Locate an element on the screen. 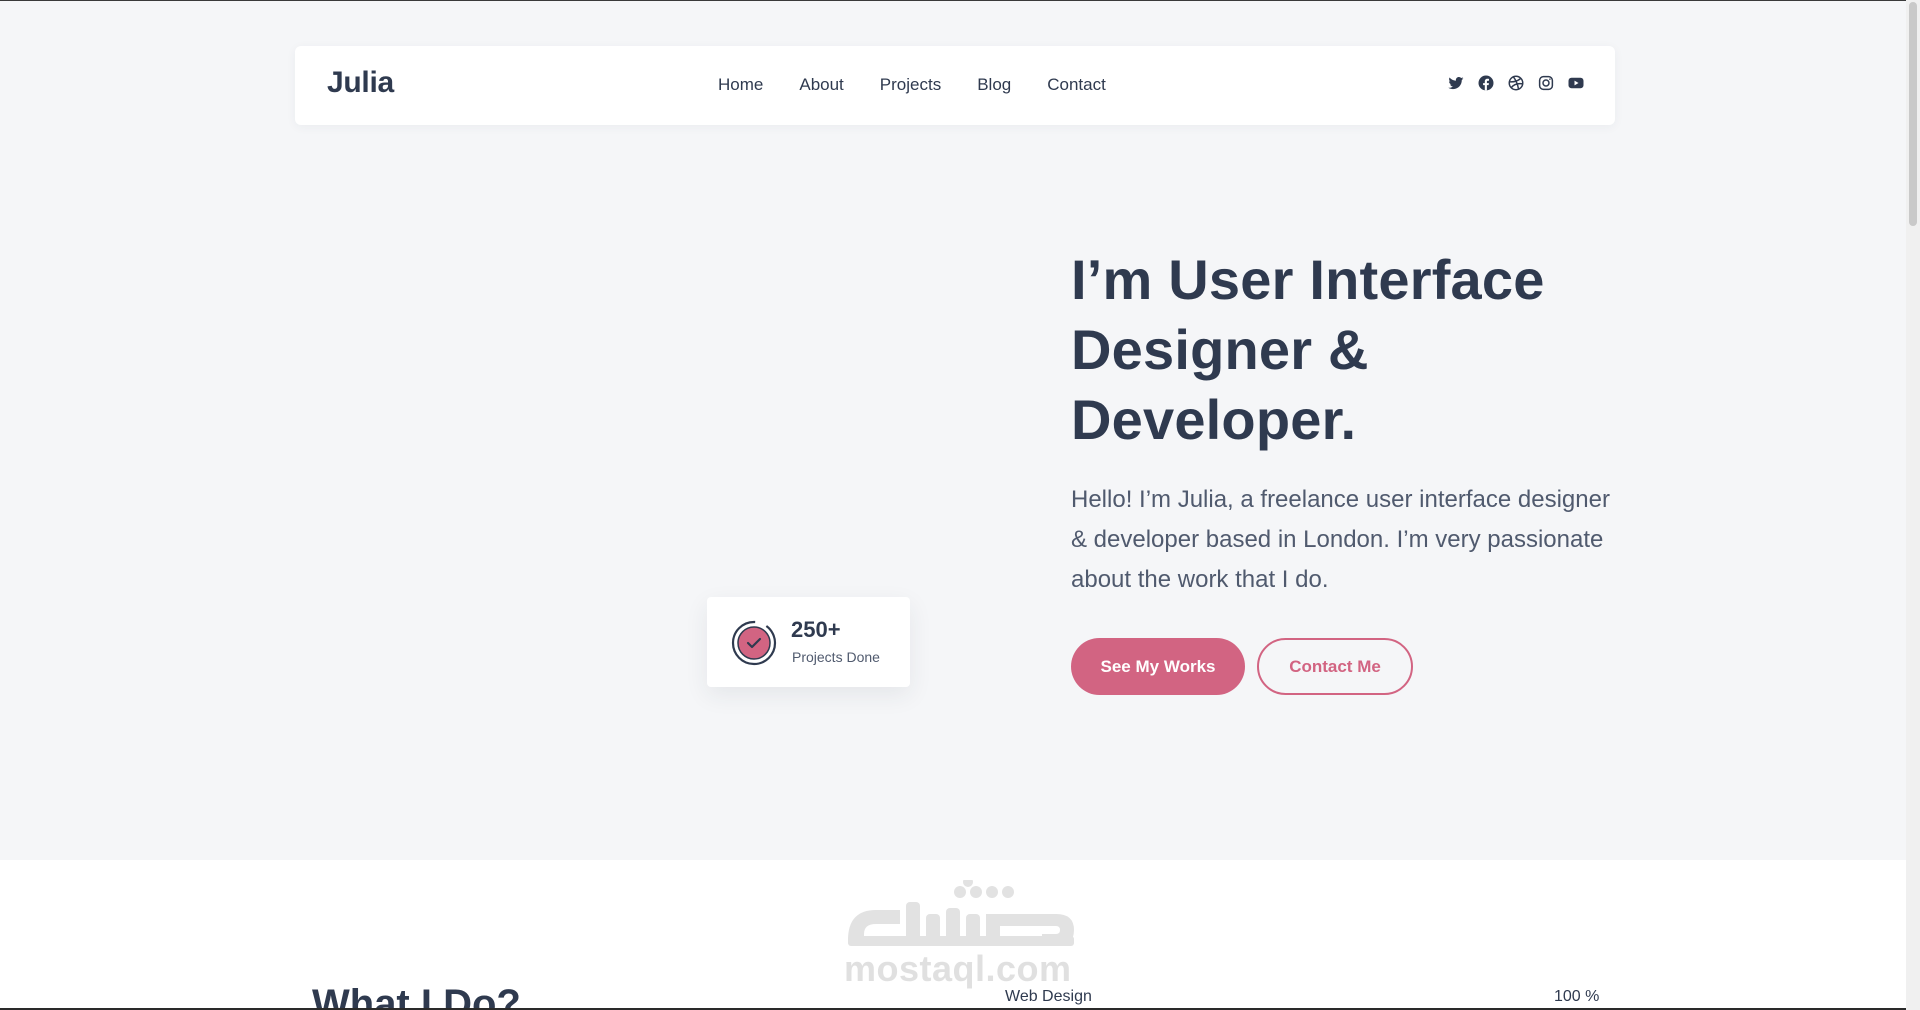 Image resolution: width=1920 pixels, height=1010 pixels. site-header: Julia Home About Projects Blog Contact is located at coordinates (955, 85).